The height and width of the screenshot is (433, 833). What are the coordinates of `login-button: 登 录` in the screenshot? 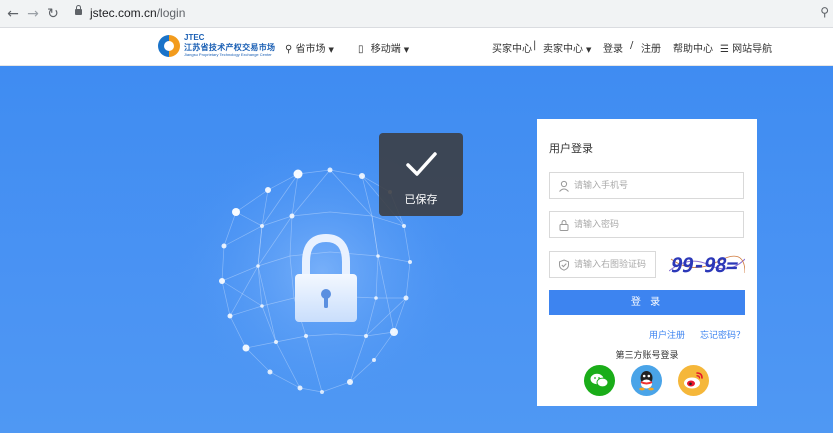 It's located at (647, 302).